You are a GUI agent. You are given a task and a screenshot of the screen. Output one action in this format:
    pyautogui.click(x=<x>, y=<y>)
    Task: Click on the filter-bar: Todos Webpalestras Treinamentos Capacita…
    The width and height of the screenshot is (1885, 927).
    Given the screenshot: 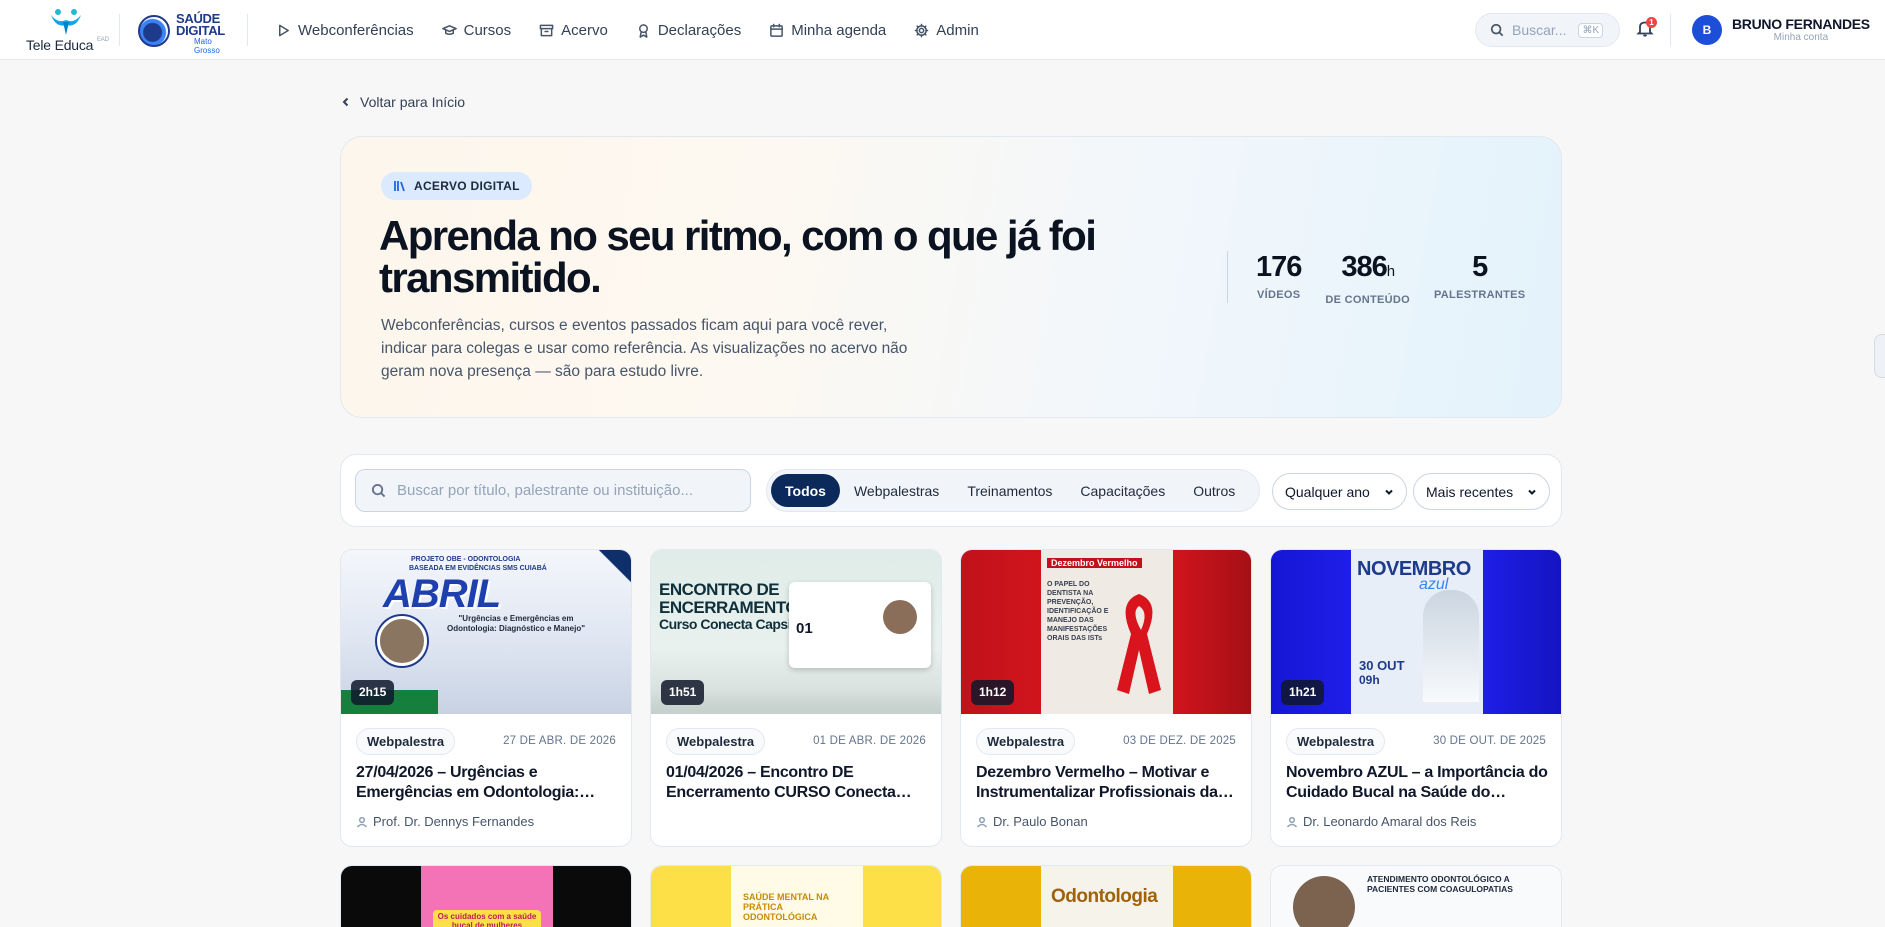 What is the action you would take?
    pyautogui.click(x=951, y=490)
    